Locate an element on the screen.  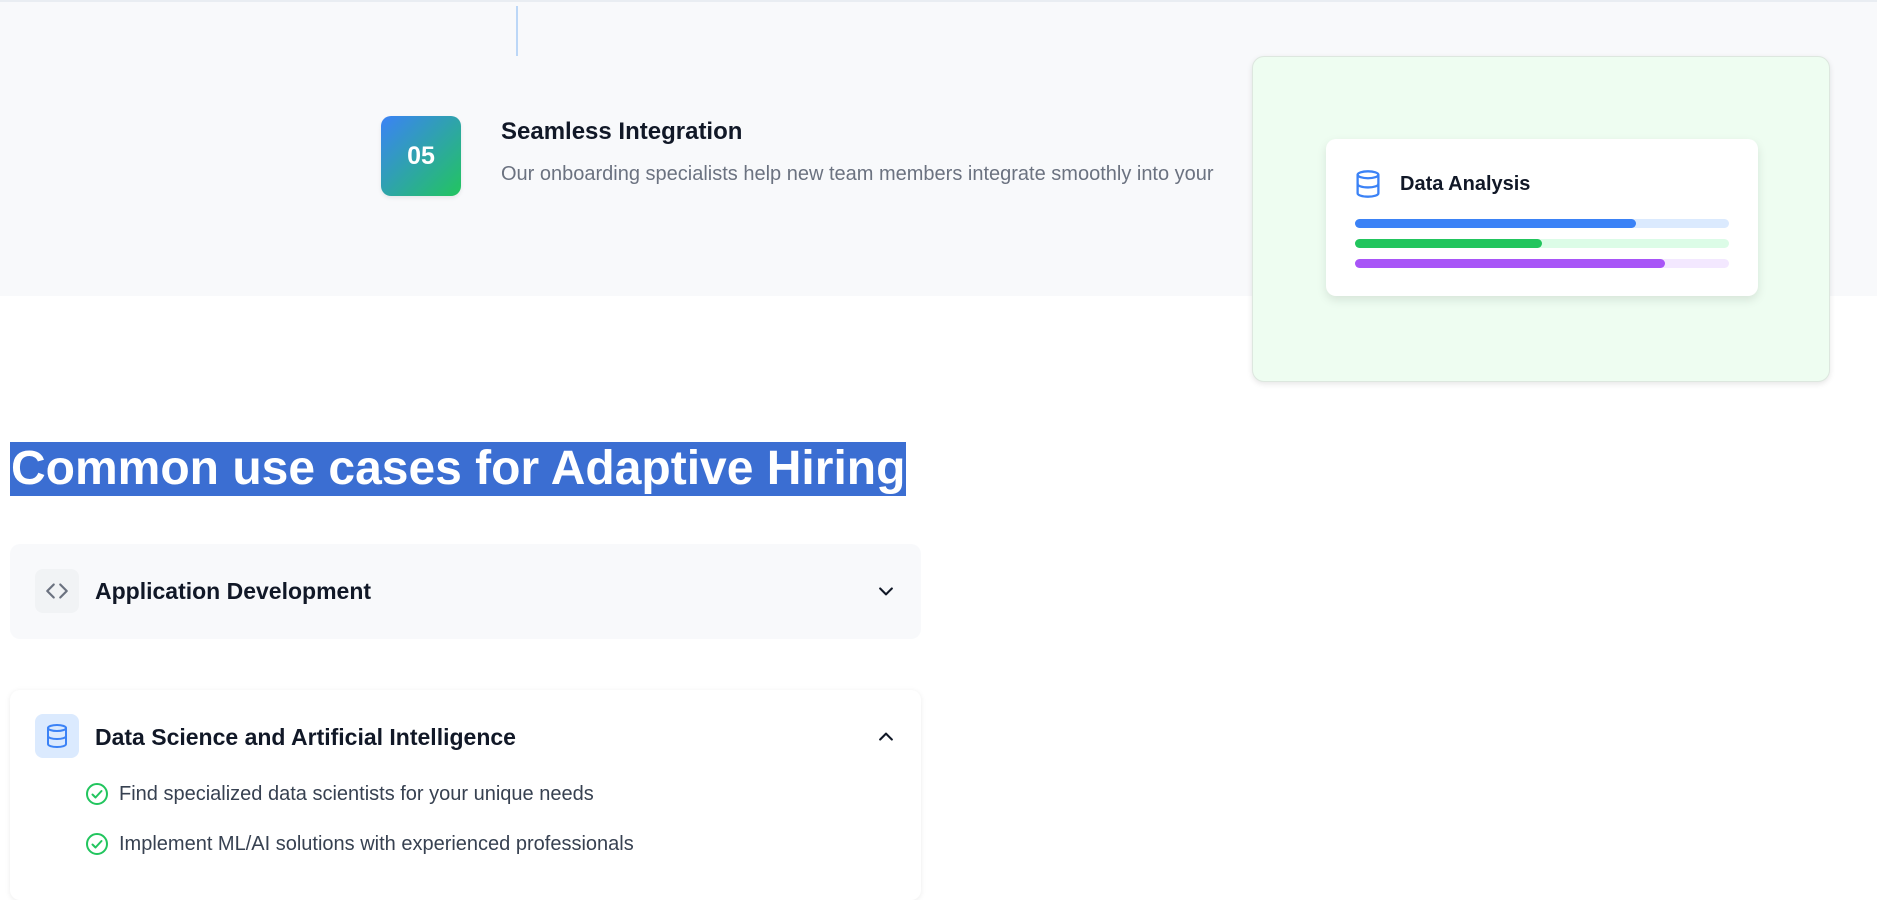
step-title: Seamless Integration is located at coordinates (622, 131).